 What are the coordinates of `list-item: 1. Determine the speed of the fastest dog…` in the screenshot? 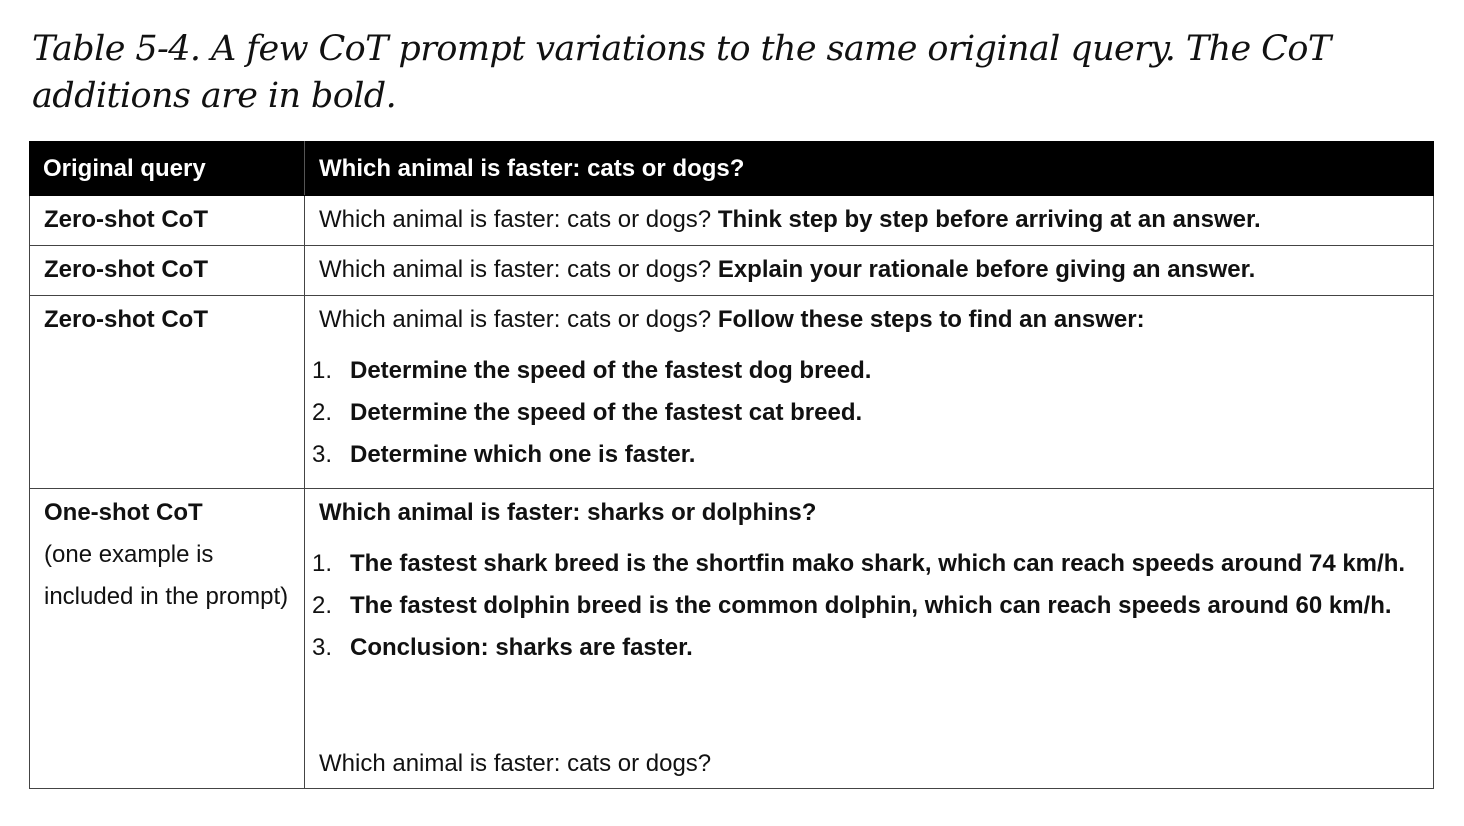 It's located at (872, 371).